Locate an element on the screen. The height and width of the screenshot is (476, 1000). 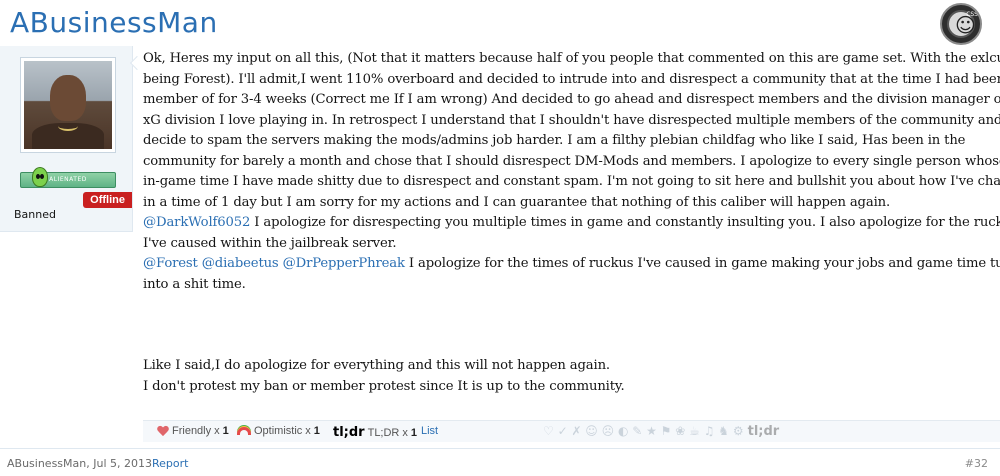
user-info-panel: ALIENATED Offline Banned is located at coordinates (66, 139).